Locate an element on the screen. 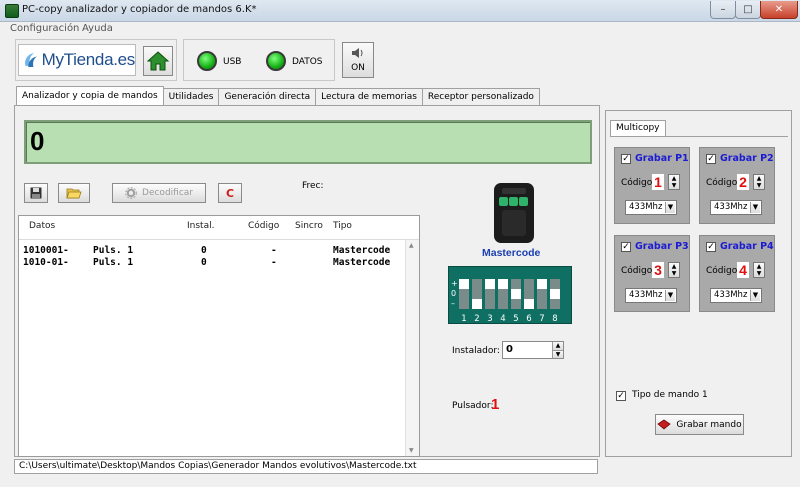 Image resolution: width=800 pixels, height=487 pixels. maximize-button: □ is located at coordinates (748, 10).